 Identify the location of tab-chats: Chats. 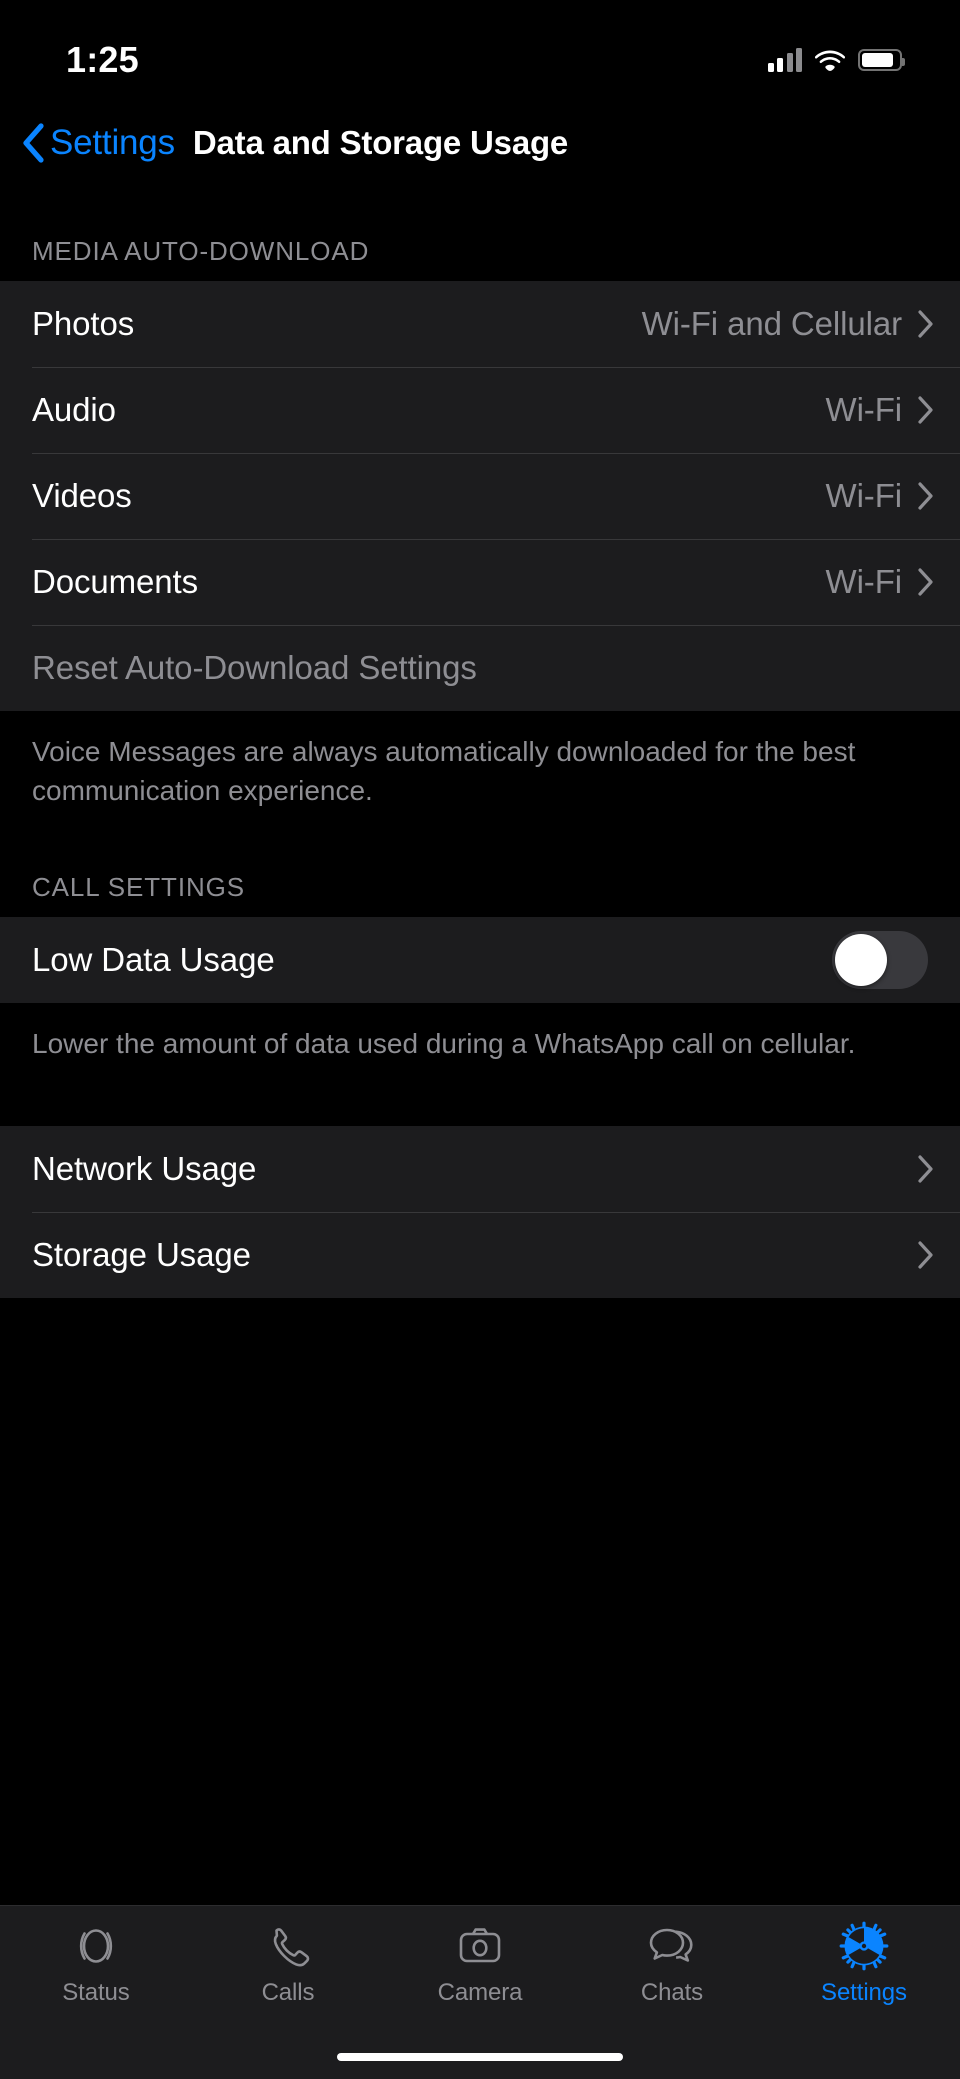
(672, 1963).